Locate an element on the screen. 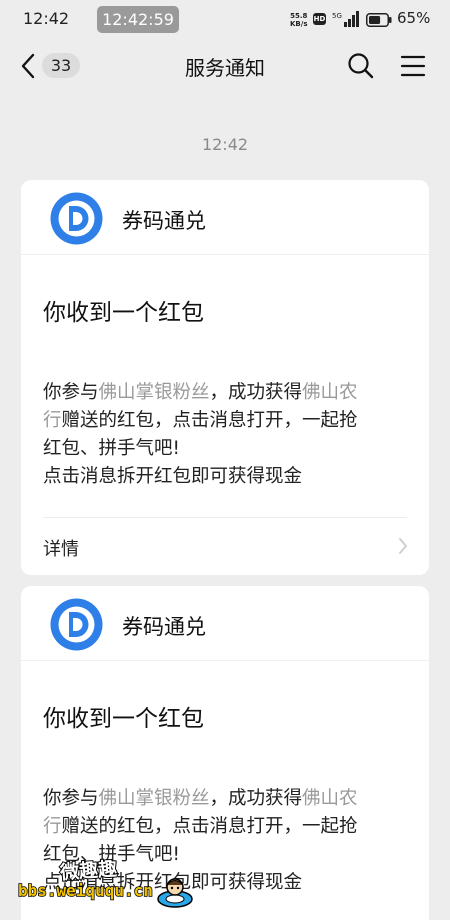  network-speed: 55.8 KB/s is located at coordinates (298, 20).